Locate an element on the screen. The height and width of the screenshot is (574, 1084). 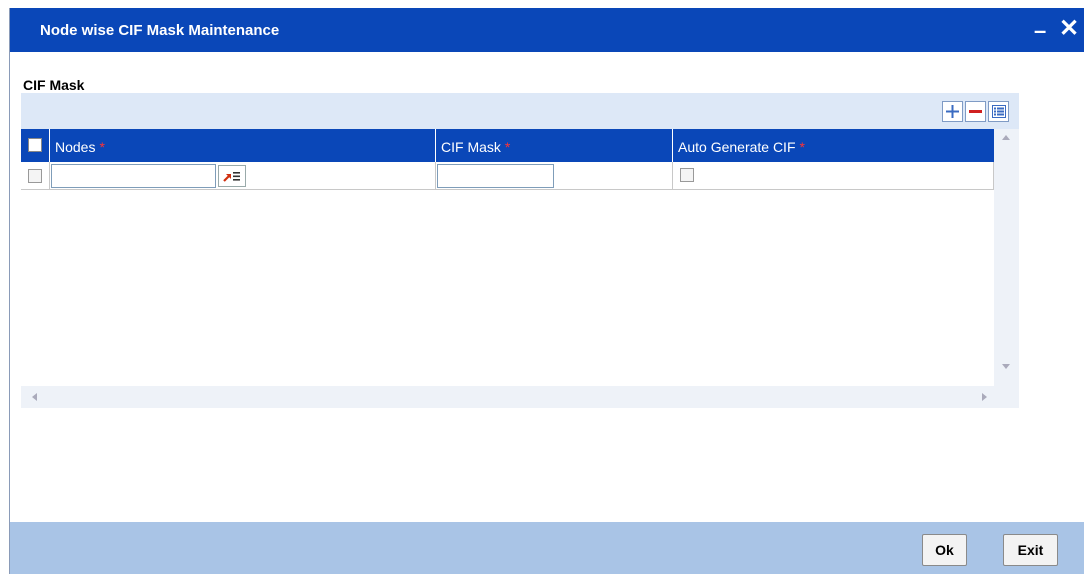
nodes-input is located at coordinates (133, 176).